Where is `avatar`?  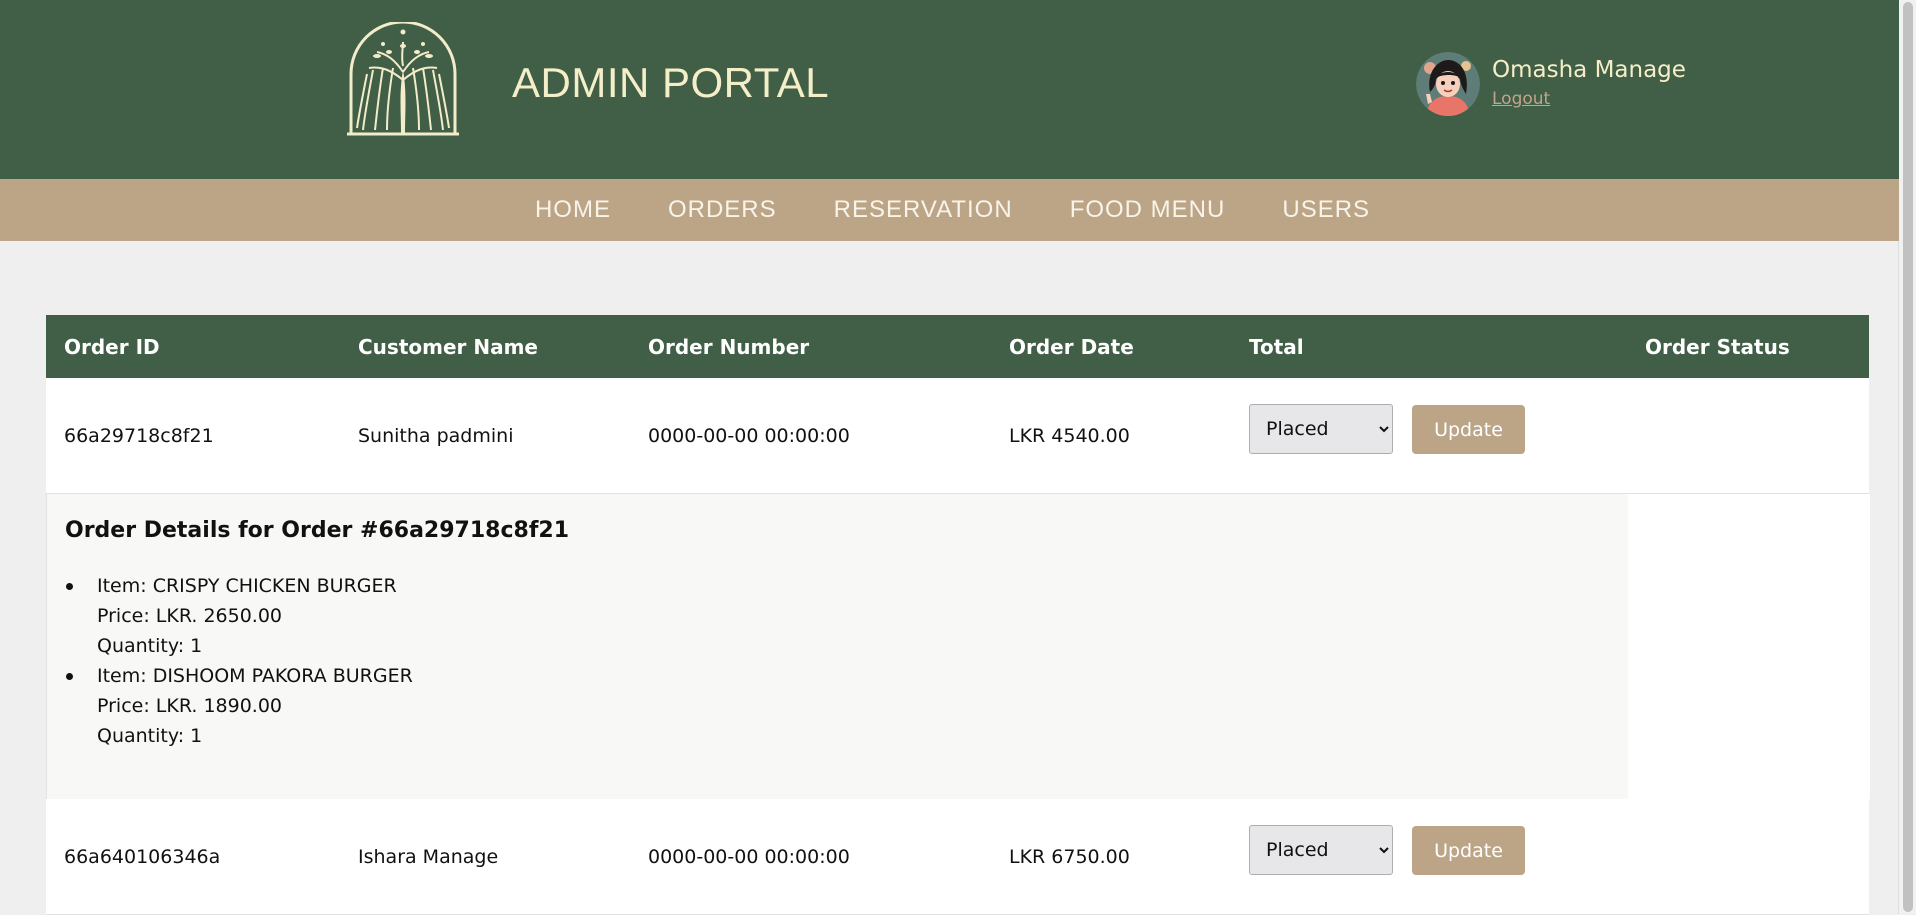
avatar is located at coordinates (1448, 84).